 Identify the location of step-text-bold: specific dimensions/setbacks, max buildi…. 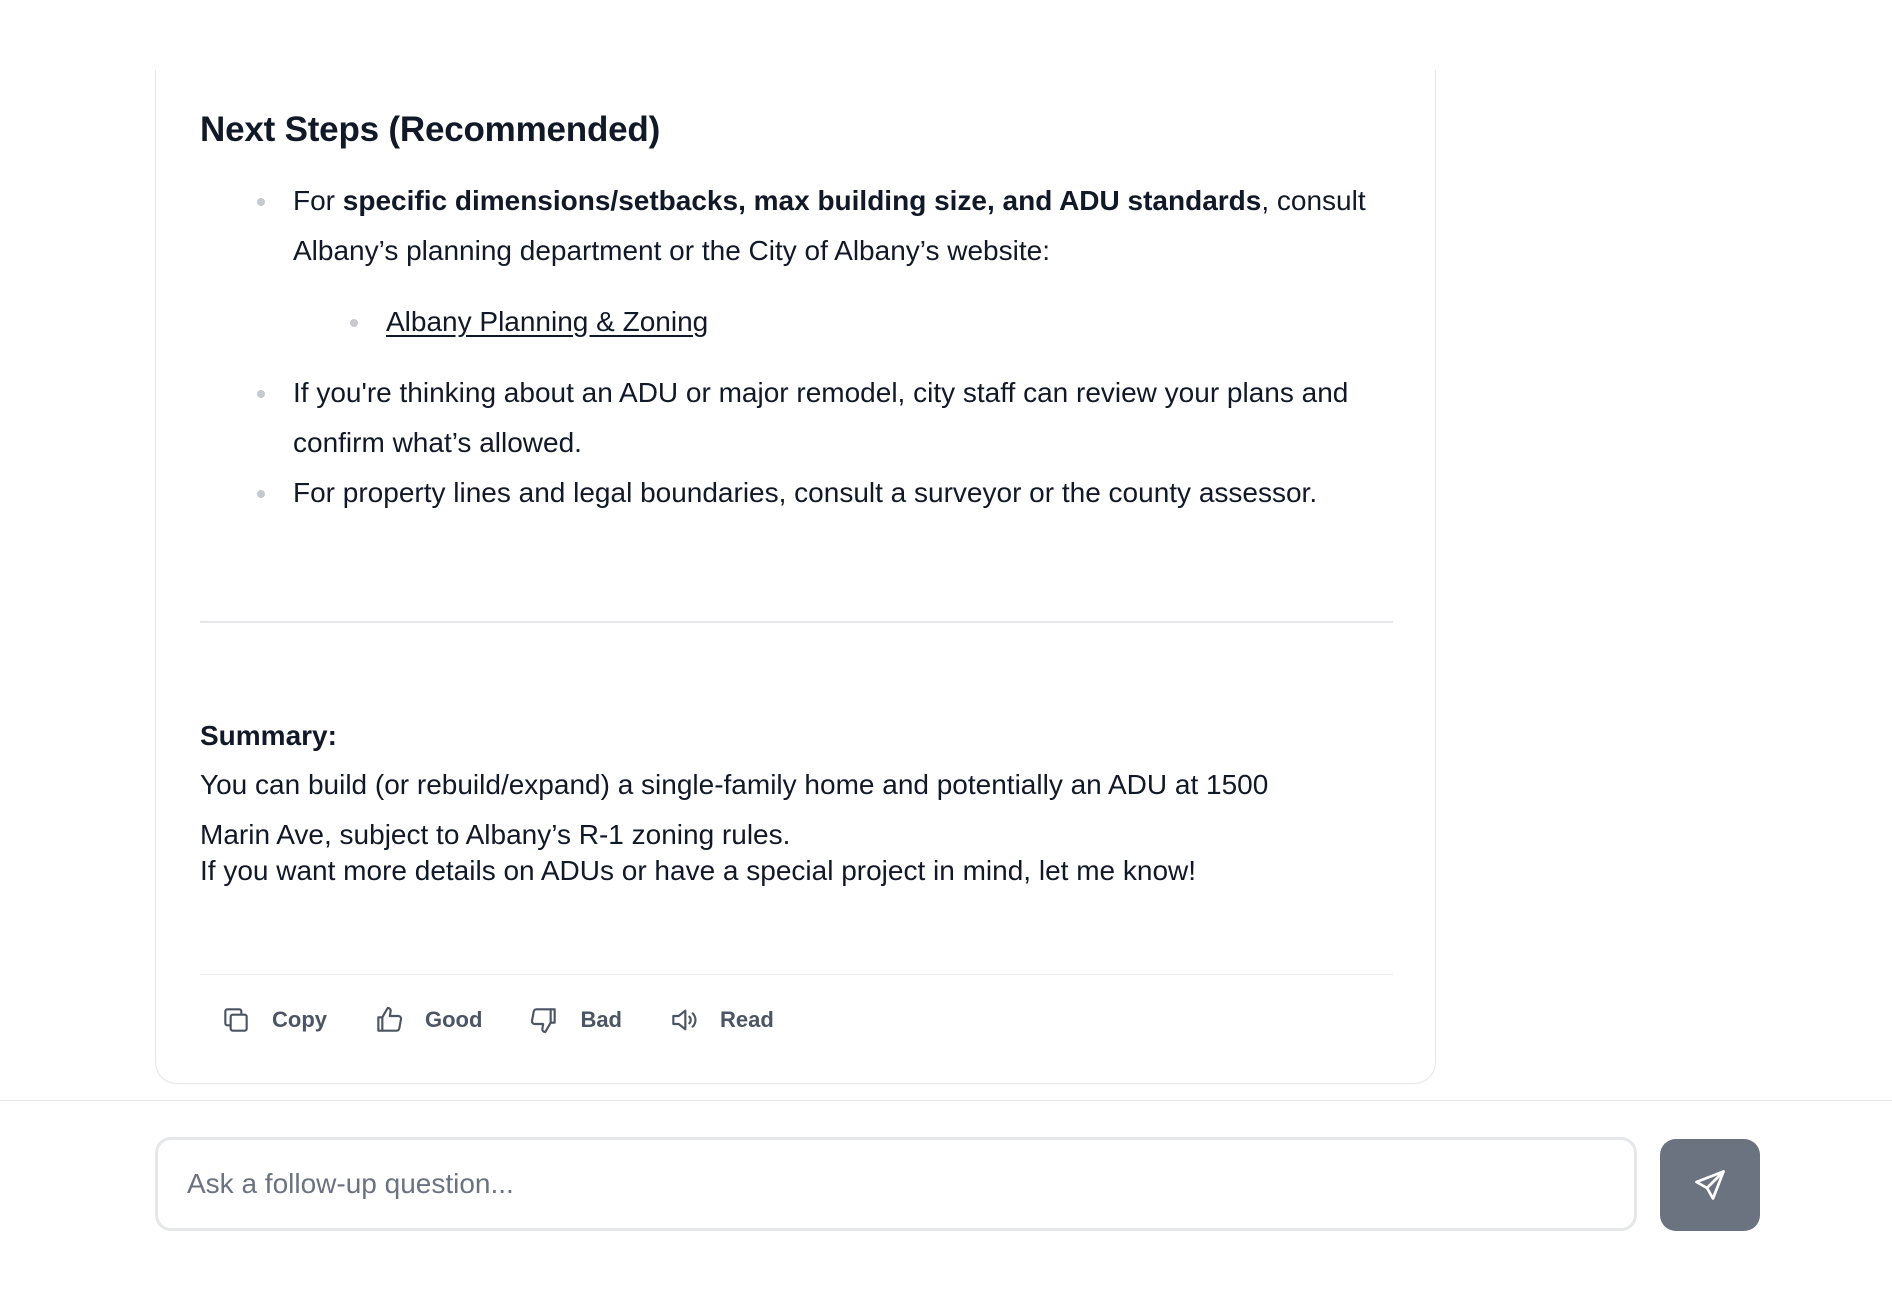
(802, 200).